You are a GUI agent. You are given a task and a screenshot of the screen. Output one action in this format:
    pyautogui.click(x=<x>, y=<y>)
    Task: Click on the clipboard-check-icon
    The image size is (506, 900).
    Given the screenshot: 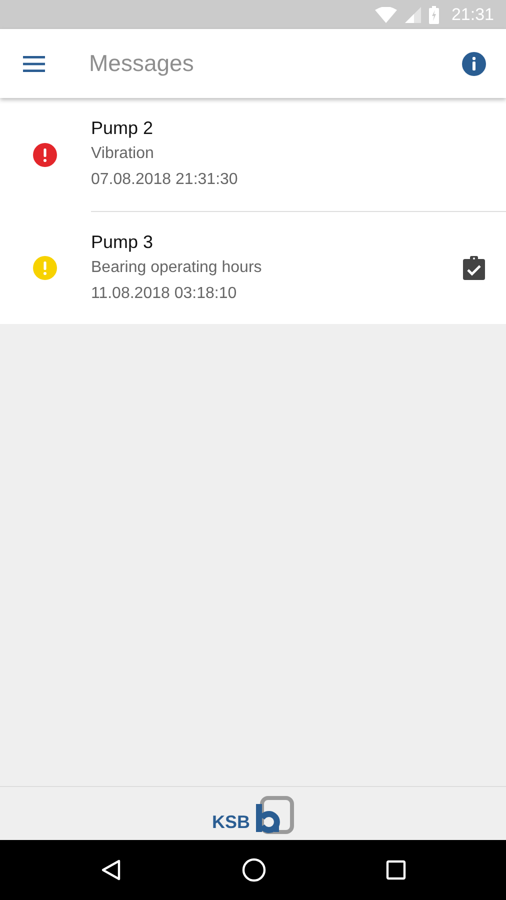 What is the action you would take?
    pyautogui.click(x=474, y=268)
    